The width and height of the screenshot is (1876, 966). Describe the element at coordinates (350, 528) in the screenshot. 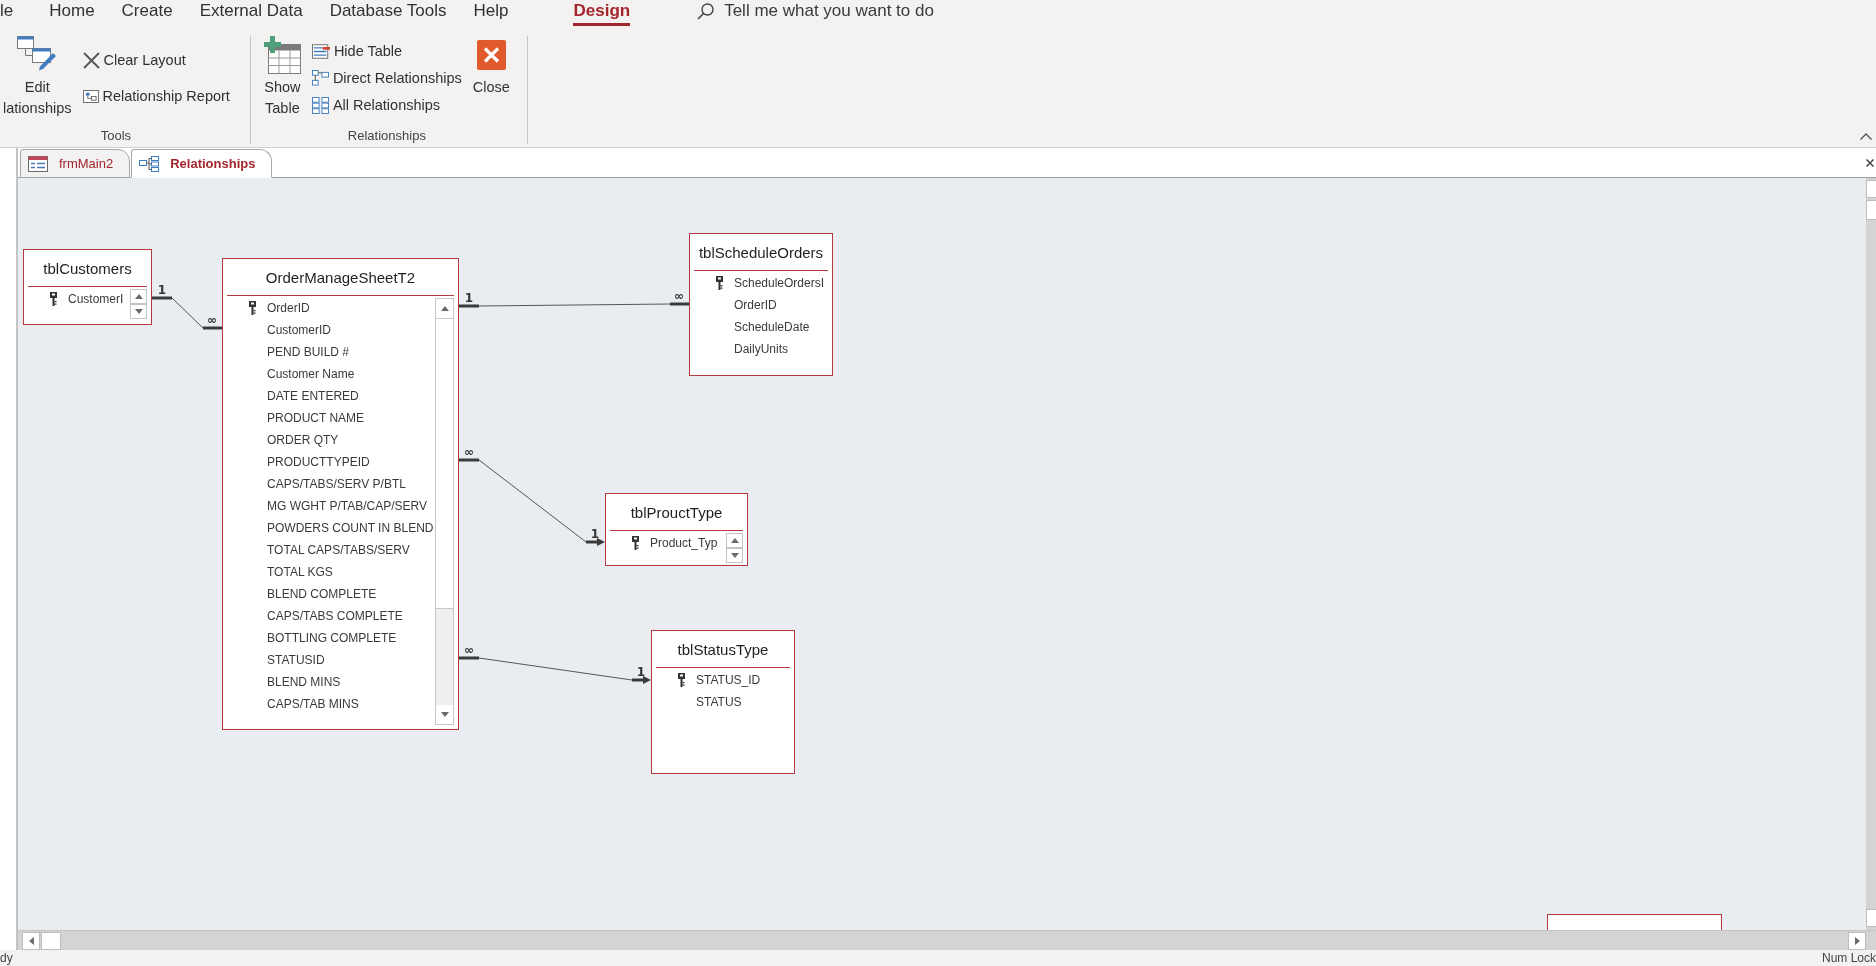

I see `field-name: POWDERS COUNT IN BLEND` at that location.